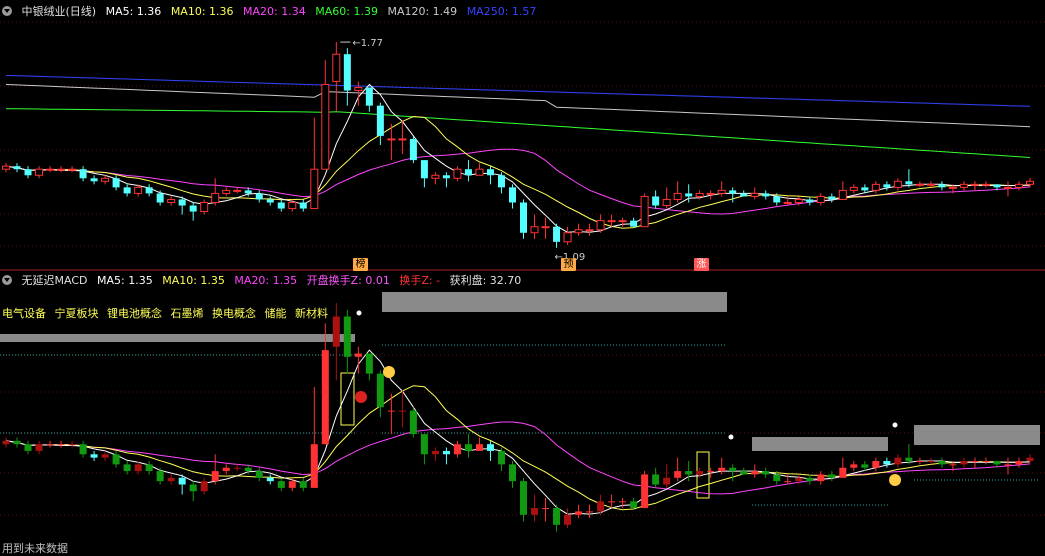 The image size is (1045, 556). I want to click on concept-tag: 电气设备, so click(24, 313).